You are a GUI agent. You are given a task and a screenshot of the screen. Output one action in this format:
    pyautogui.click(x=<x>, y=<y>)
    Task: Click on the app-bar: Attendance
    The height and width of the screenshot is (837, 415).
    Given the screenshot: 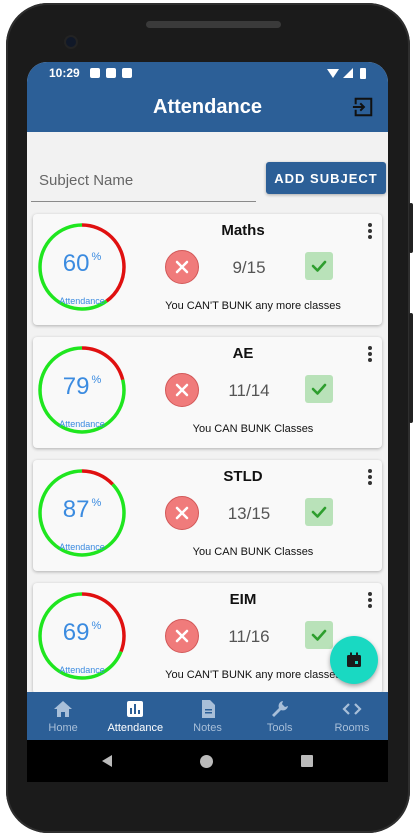 What is the action you would take?
    pyautogui.click(x=207, y=108)
    